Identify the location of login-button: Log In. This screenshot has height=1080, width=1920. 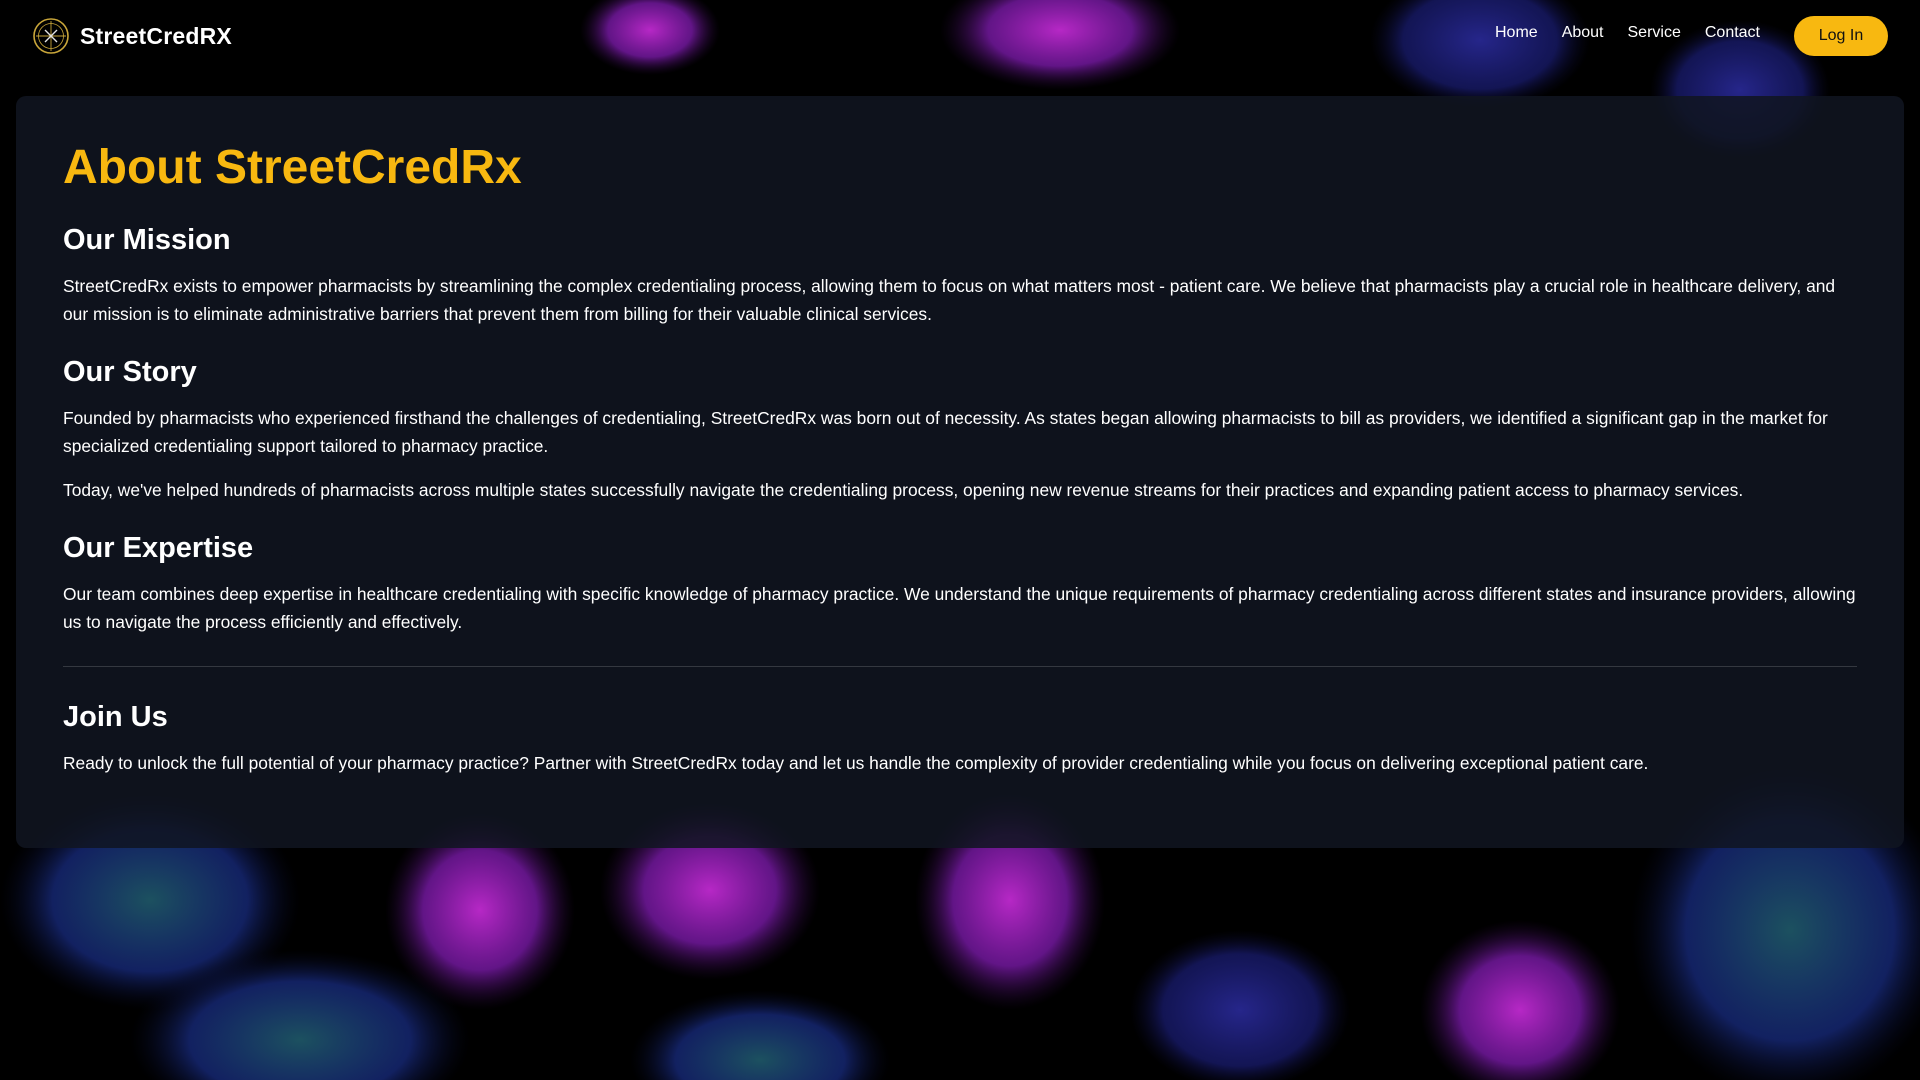
(1841, 36).